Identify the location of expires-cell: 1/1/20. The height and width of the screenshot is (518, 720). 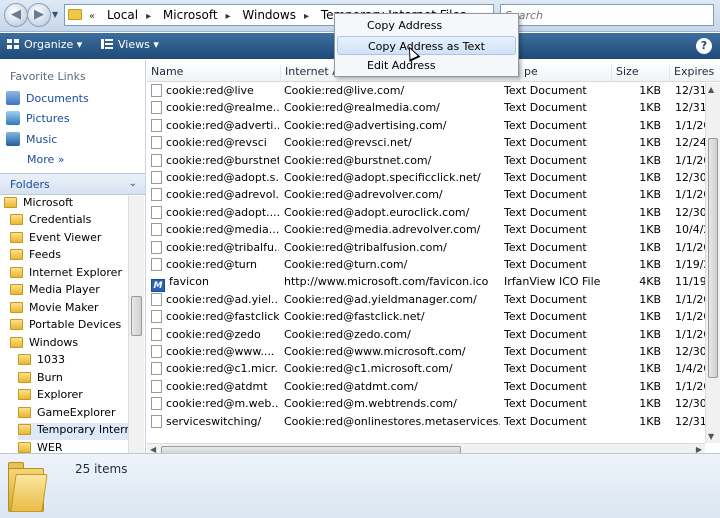
(690, 160).